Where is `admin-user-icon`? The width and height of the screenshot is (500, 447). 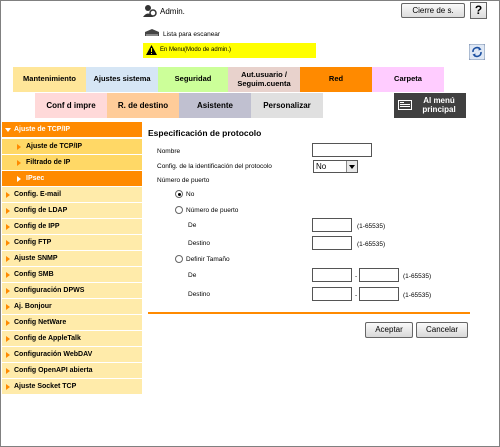 admin-user-icon is located at coordinates (150, 11).